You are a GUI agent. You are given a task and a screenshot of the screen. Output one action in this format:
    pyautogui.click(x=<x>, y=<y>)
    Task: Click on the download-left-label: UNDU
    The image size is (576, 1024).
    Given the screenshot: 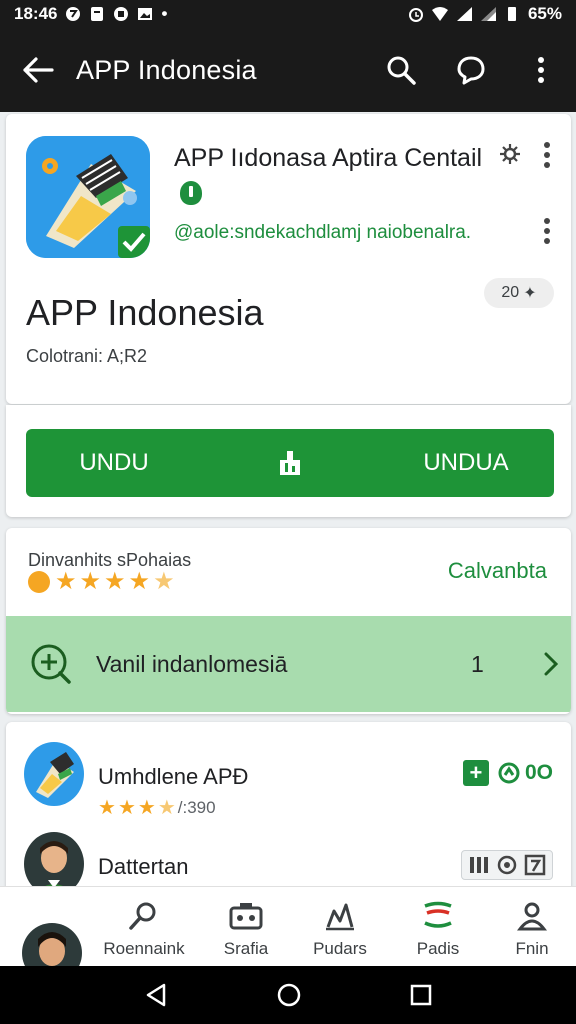 What is the action you would take?
    pyautogui.click(x=114, y=462)
    